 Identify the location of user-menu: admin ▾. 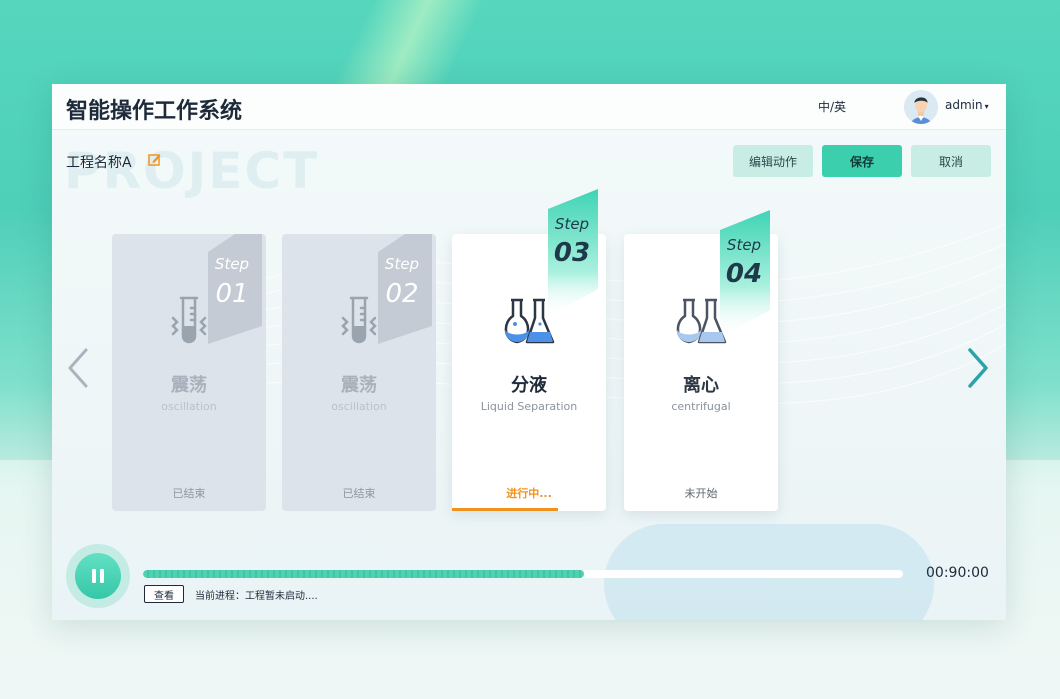
(967, 105).